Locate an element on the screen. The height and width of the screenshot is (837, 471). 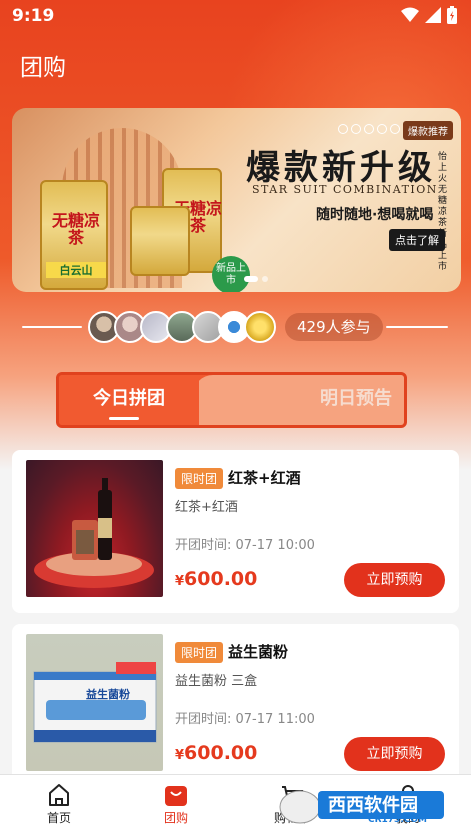
product-desc: 红茶+红酒 is located at coordinates (206, 507).